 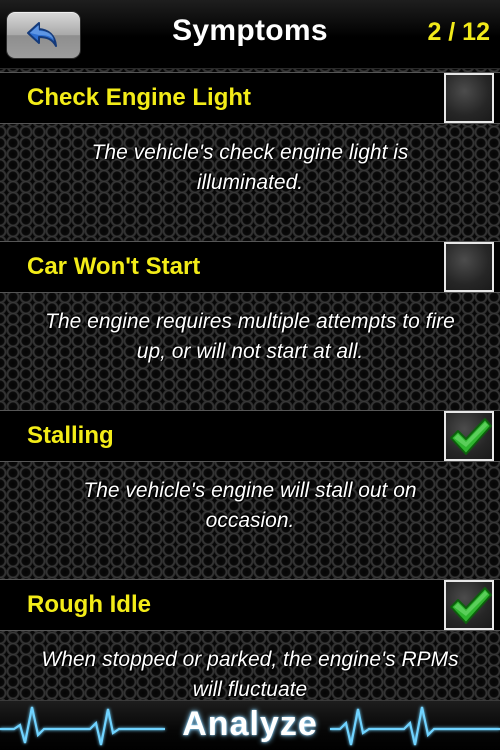 I want to click on symptom-header: Rough Idle, so click(x=250, y=605).